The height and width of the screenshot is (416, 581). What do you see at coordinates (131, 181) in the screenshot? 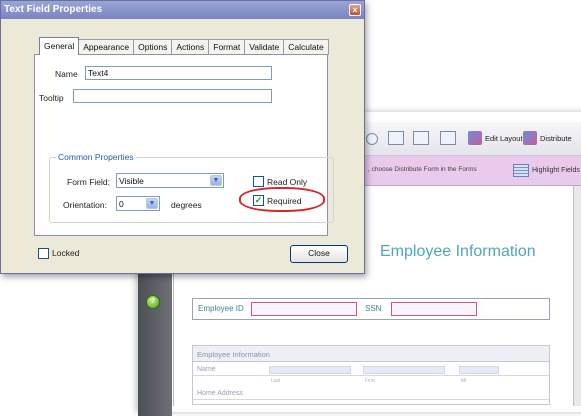
I see `form-field-value: Visible` at bounding box center [131, 181].